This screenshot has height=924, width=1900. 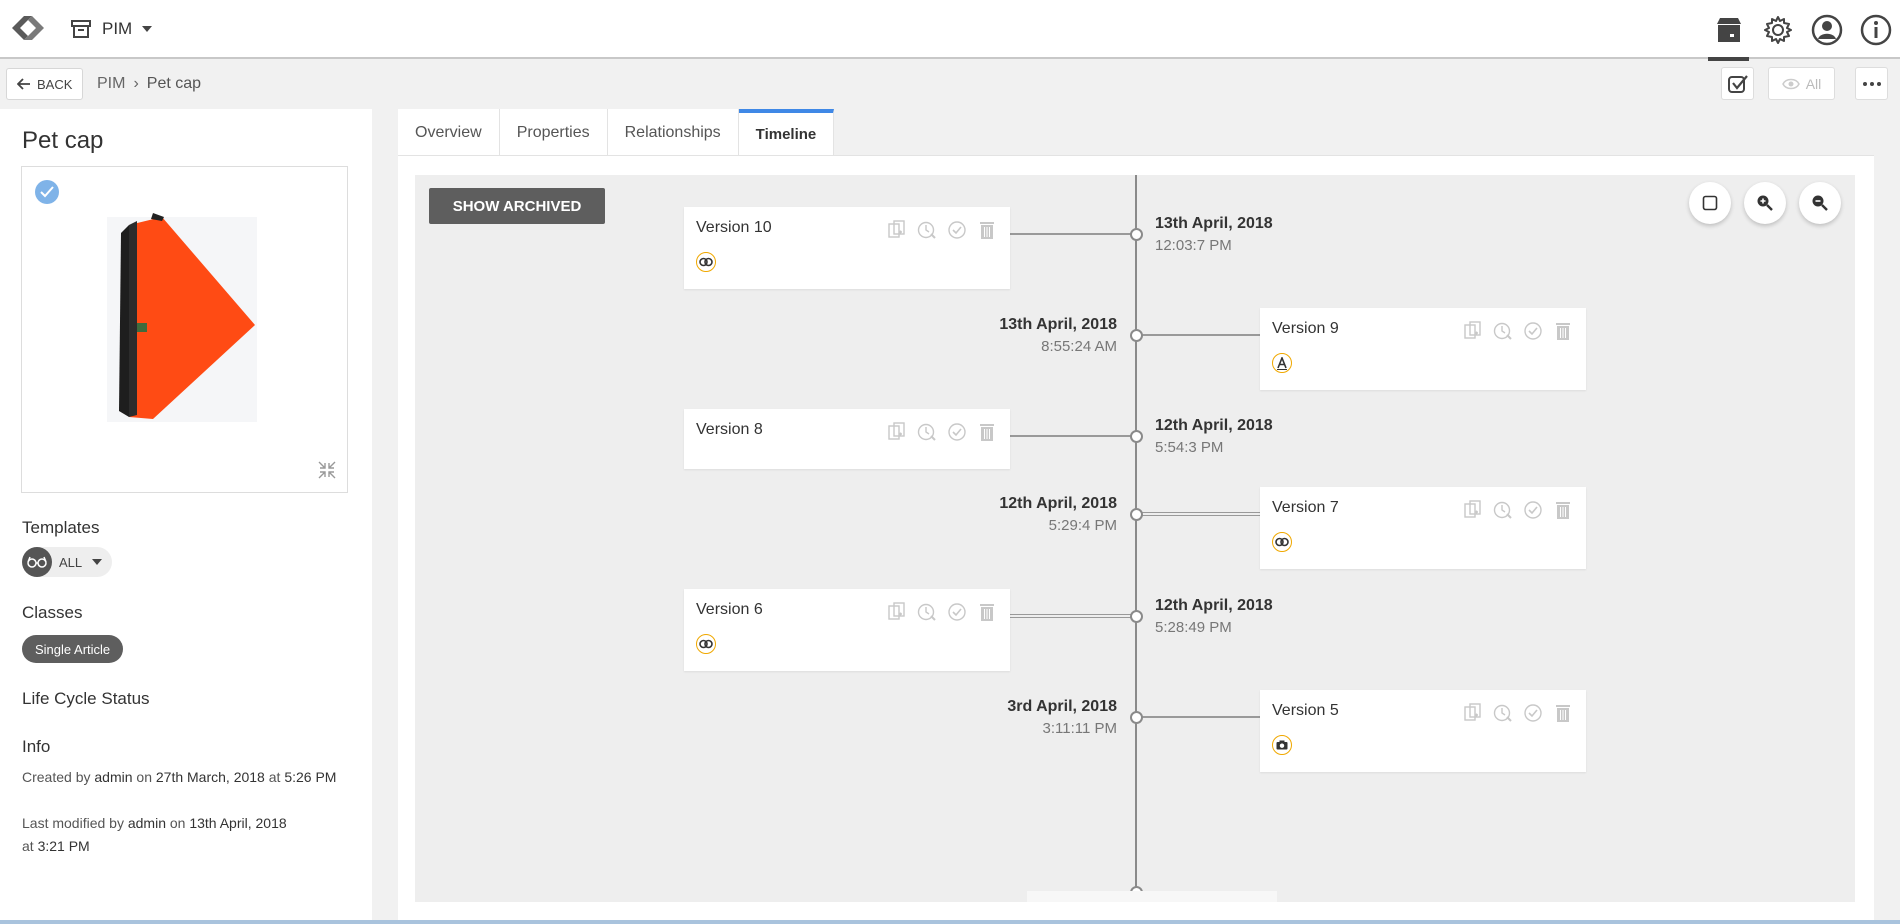 What do you see at coordinates (327, 470) in the screenshot?
I see `collapse-icon` at bounding box center [327, 470].